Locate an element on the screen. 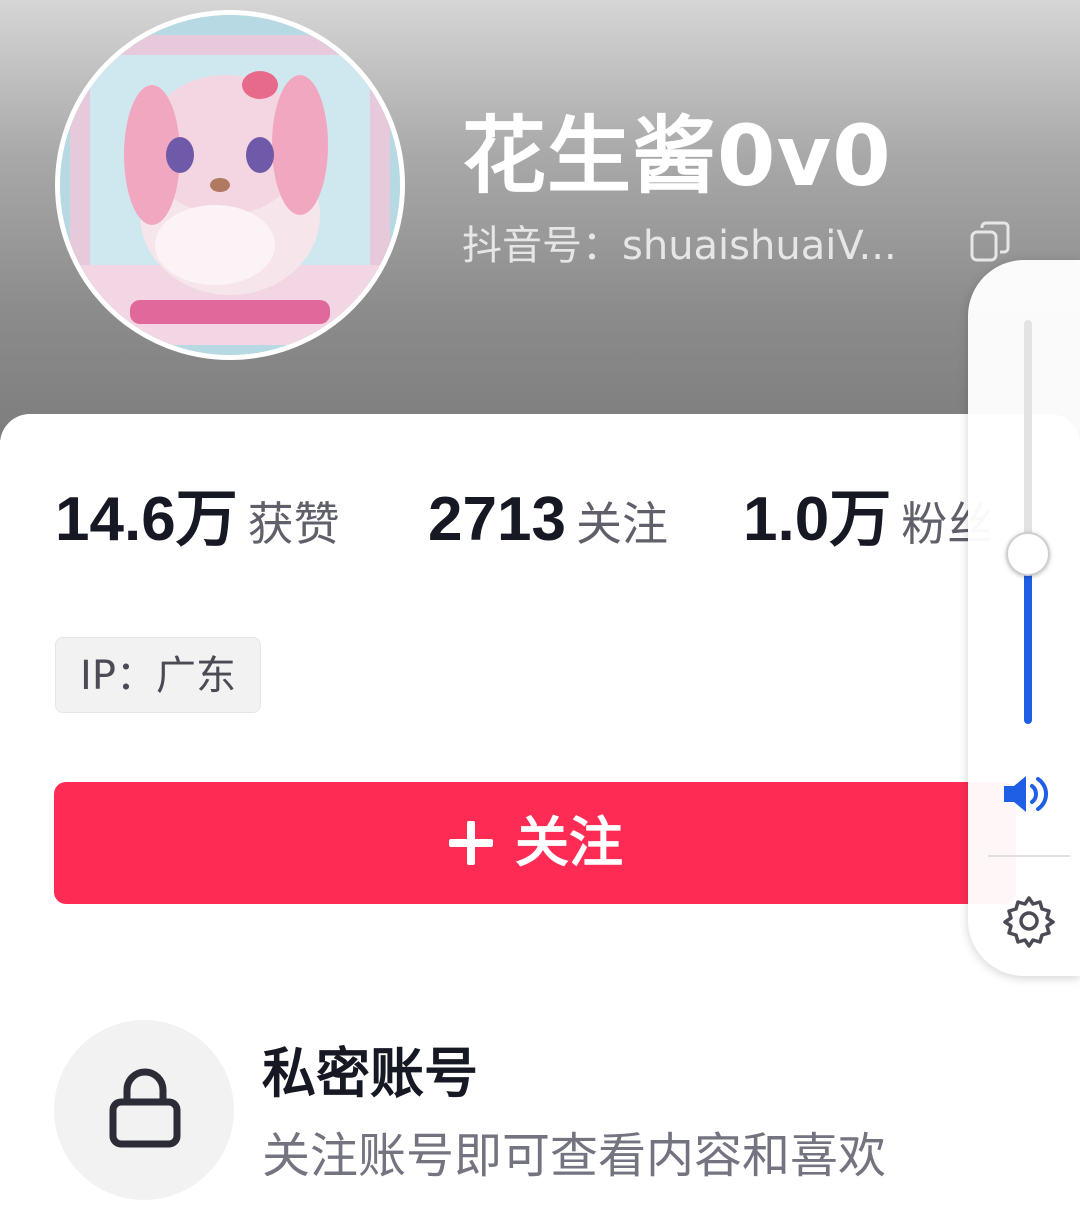 The width and height of the screenshot is (1080, 1232). plus-icon is located at coordinates (471, 843).